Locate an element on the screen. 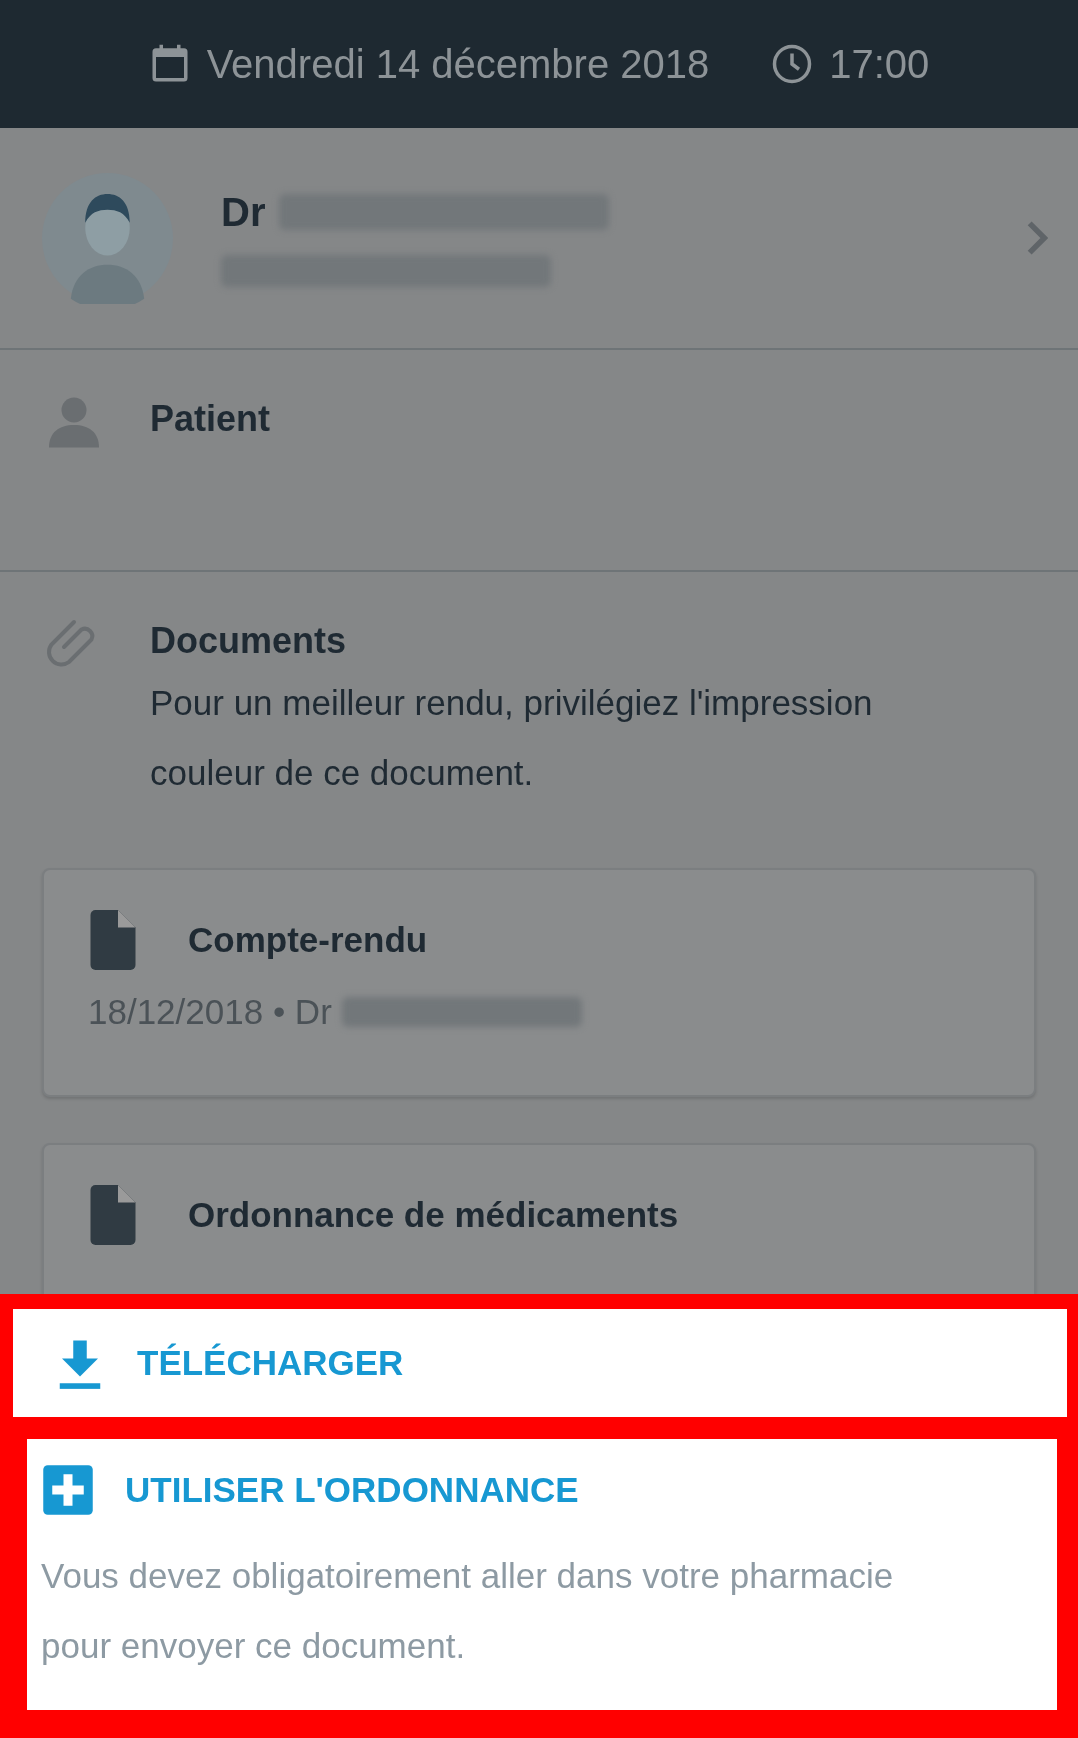 The height and width of the screenshot is (1738, 1078). doctor-title: Dr is located at coordinates (243, 212).